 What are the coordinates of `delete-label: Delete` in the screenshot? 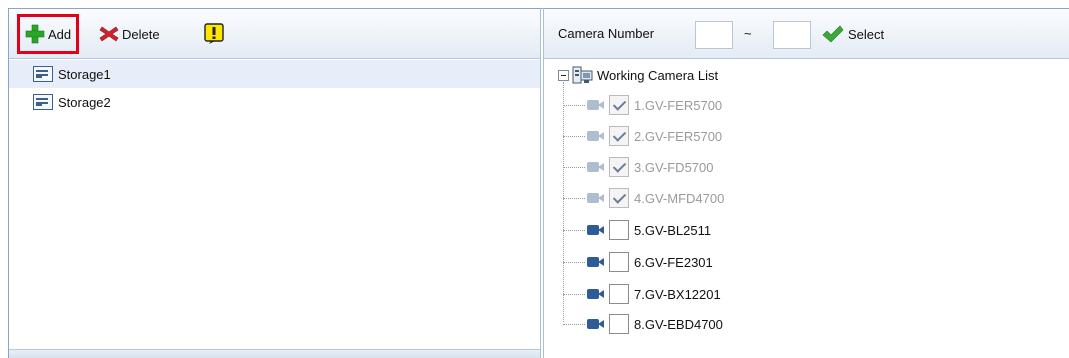 It's located at (141, 34).